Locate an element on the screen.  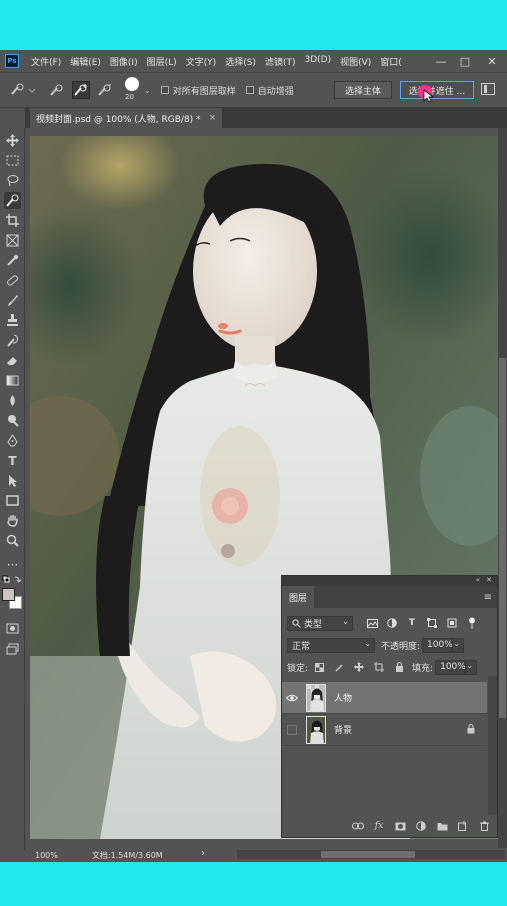
lock-transparent-icon is located at coordinates (319, 667).